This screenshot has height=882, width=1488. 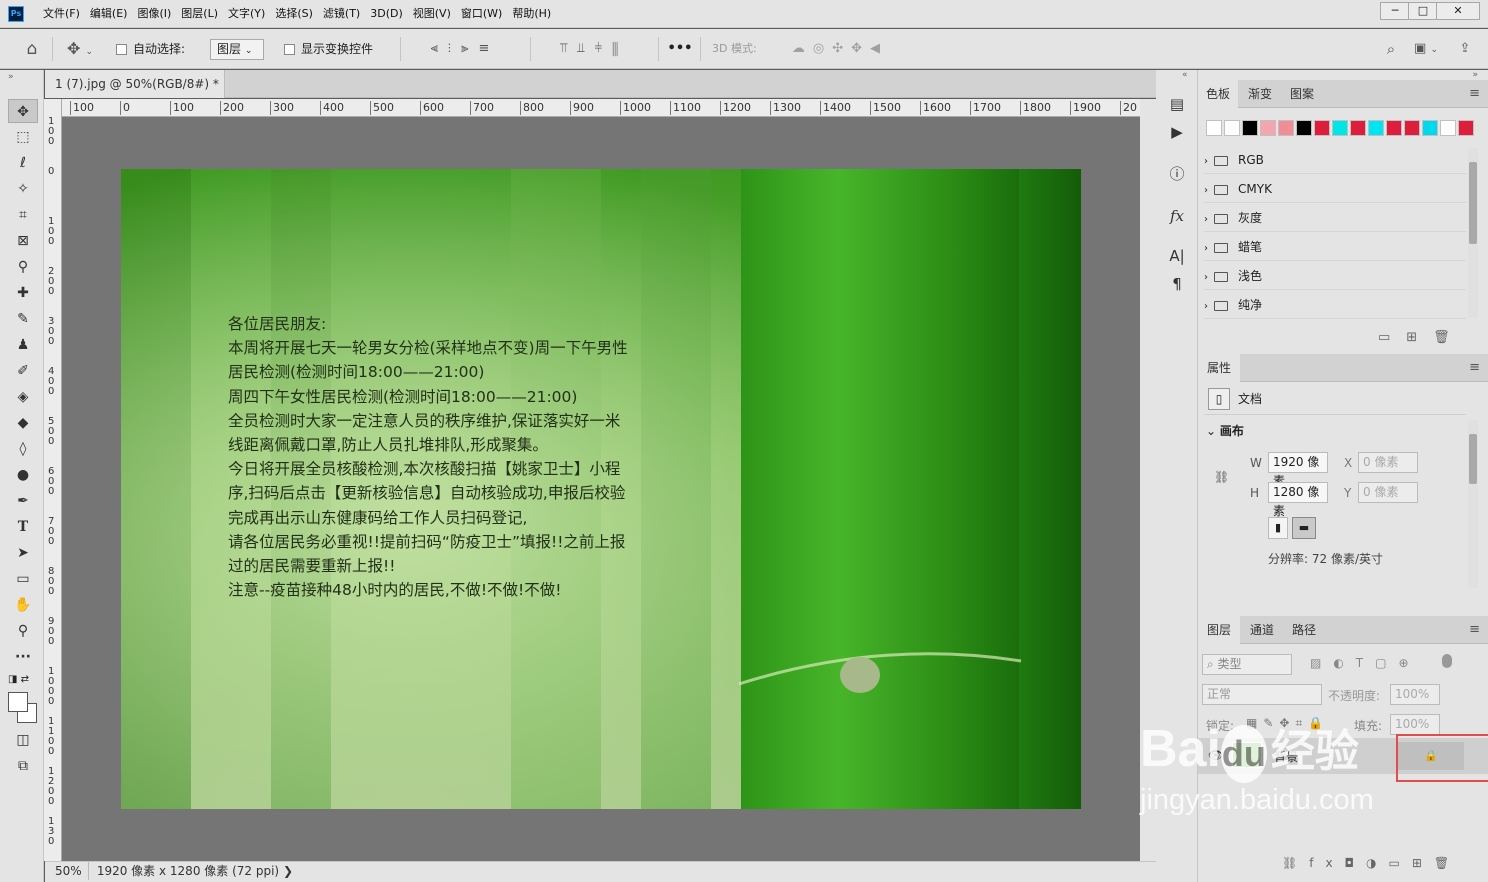 I want to click on frame-tool-icon: ⊠, so click(x=23, y=241).